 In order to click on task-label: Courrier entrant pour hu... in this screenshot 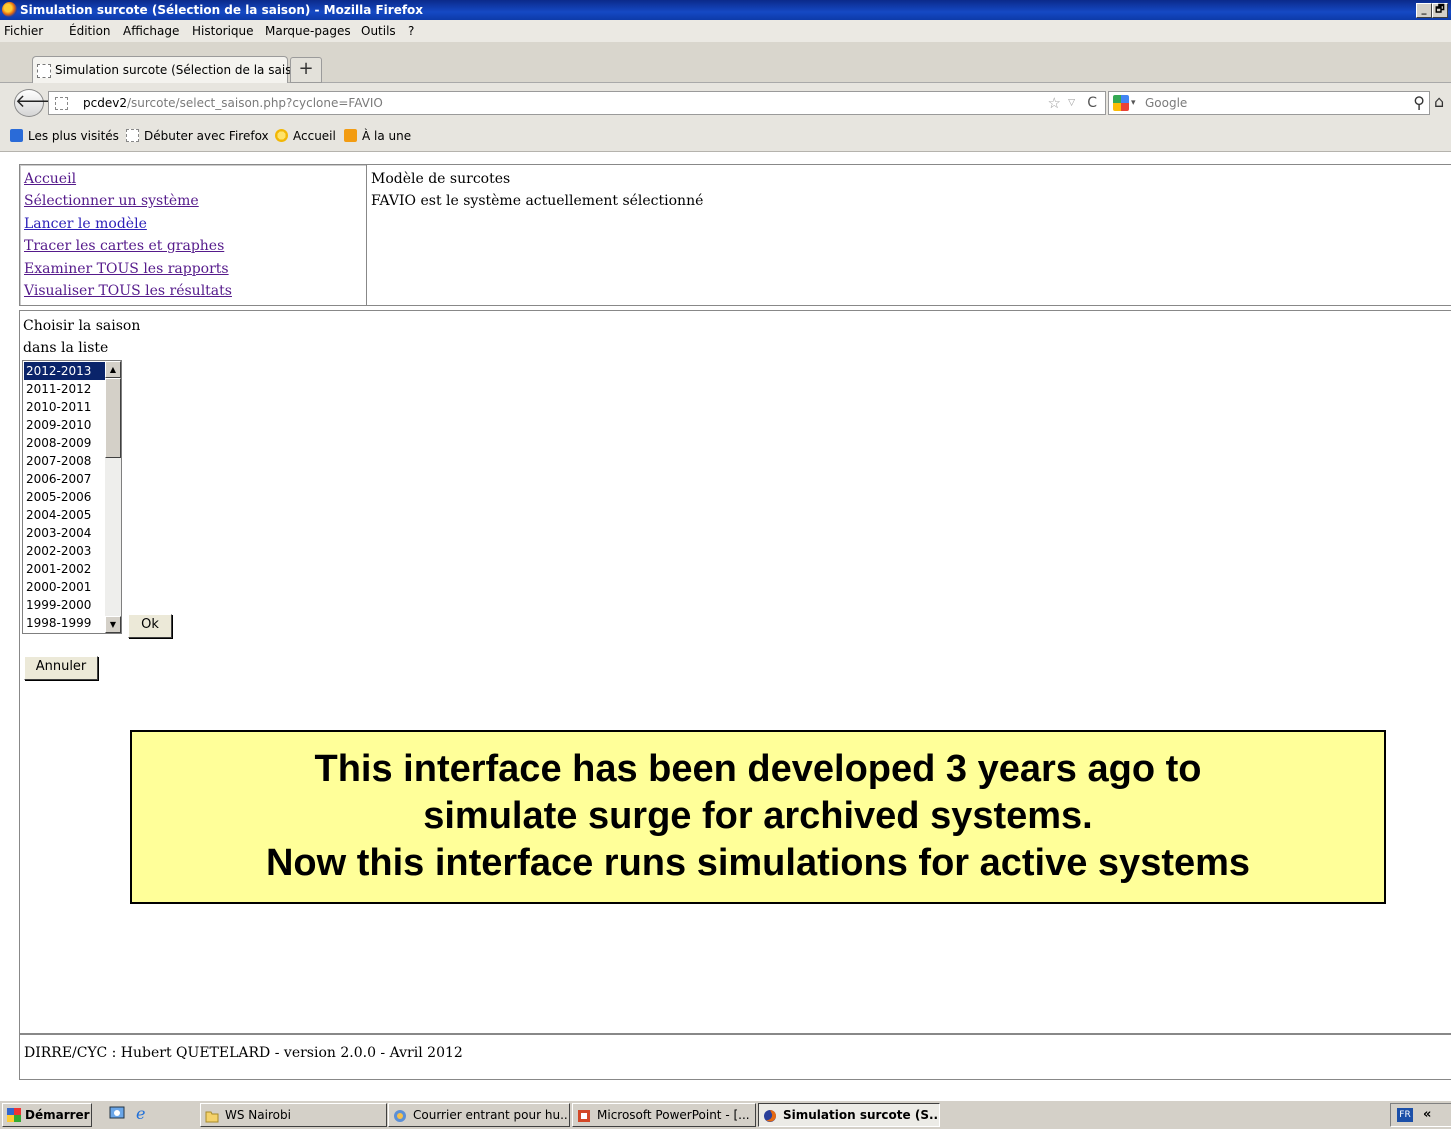, I will do `click(491, 1115)`.